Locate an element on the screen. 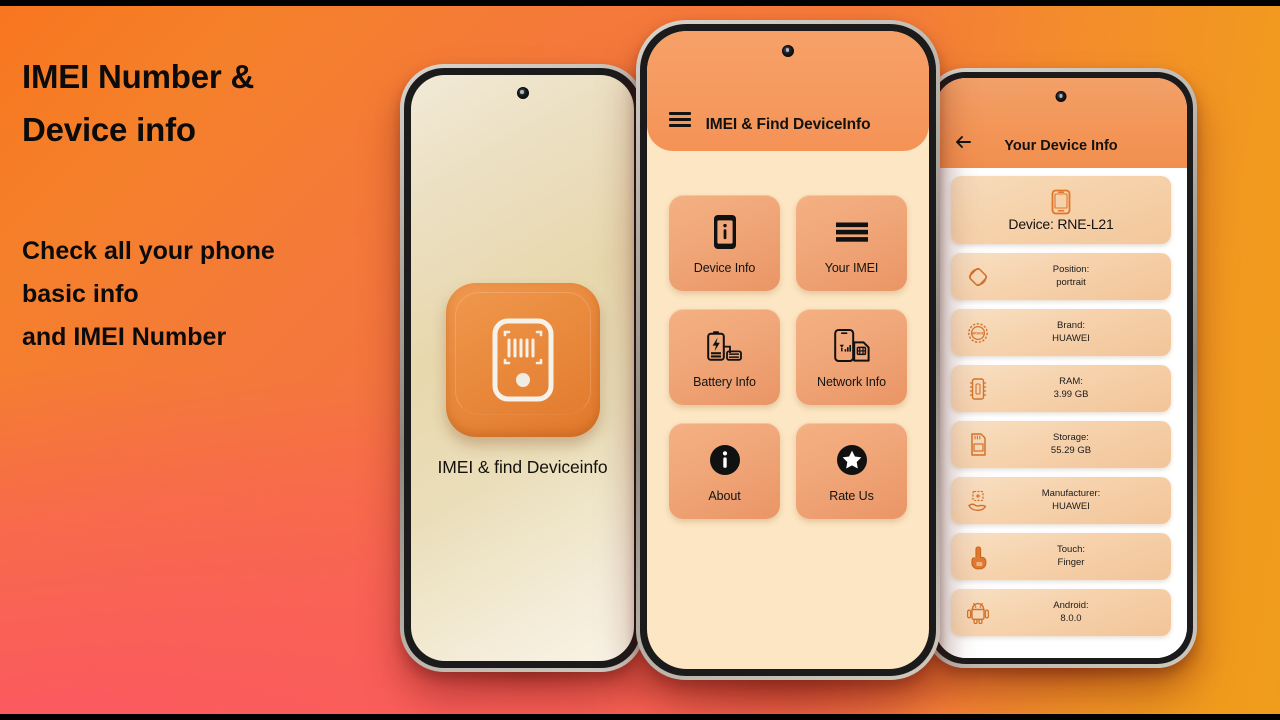  info-value: 55.29 GB is located at coordinates (1071, 450).